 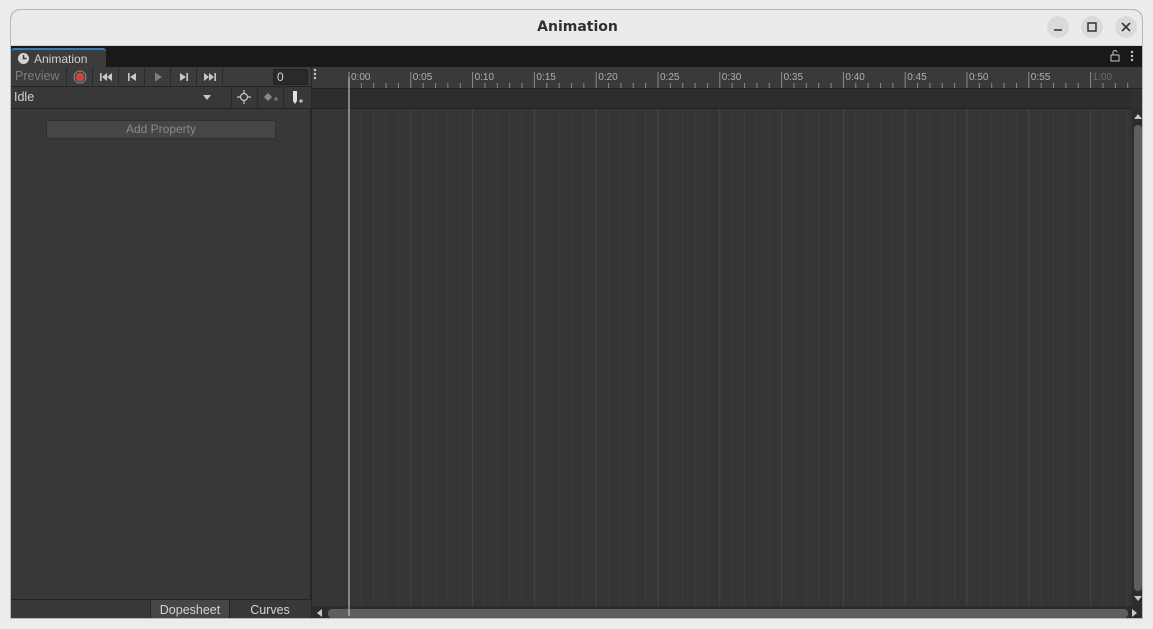 What do you see at coordinates (361, 77) in the screenshot?
I see `ruler-label: 0:00` at bounding box center [361, 77].